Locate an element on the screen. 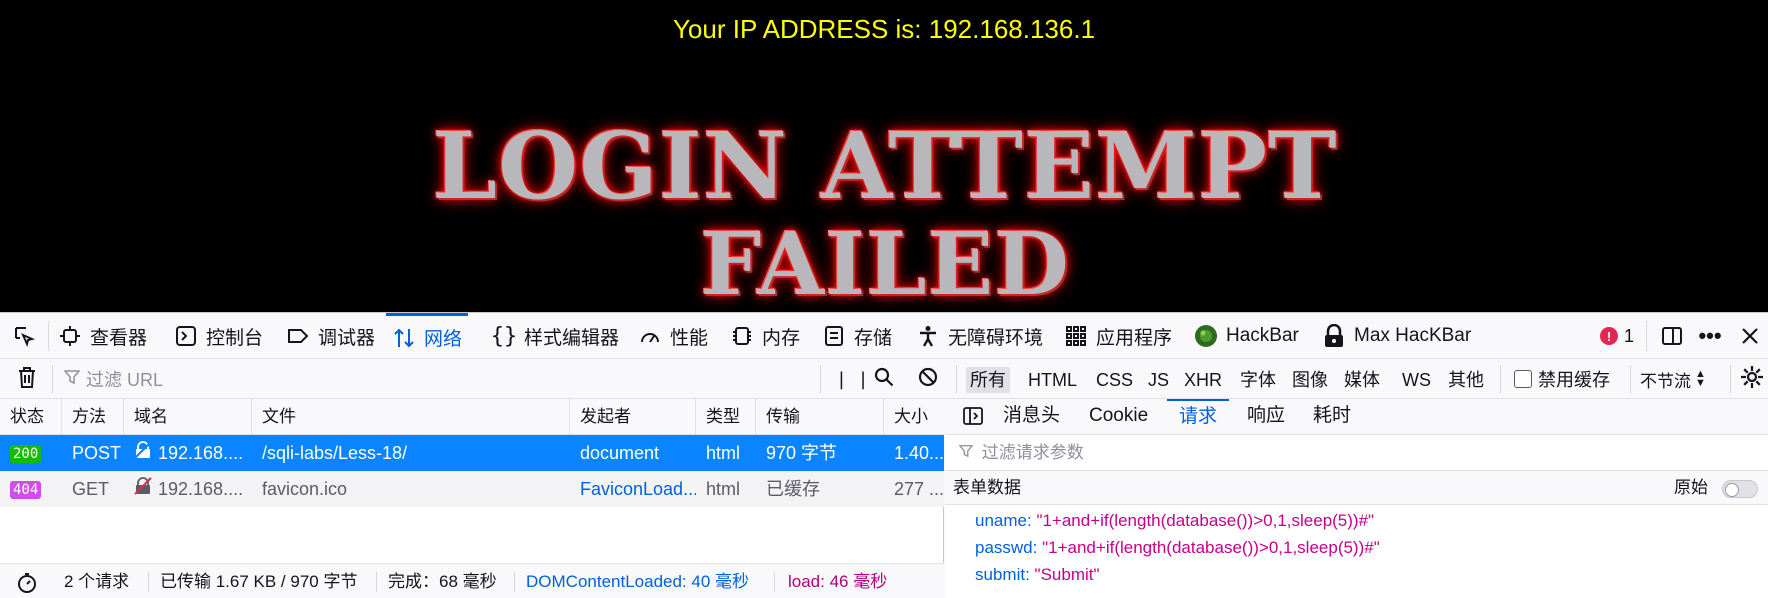 Image resolution: width=1768 pixels, height=598 pixels. column-size: 大小 is located at coordinates (914, 417).